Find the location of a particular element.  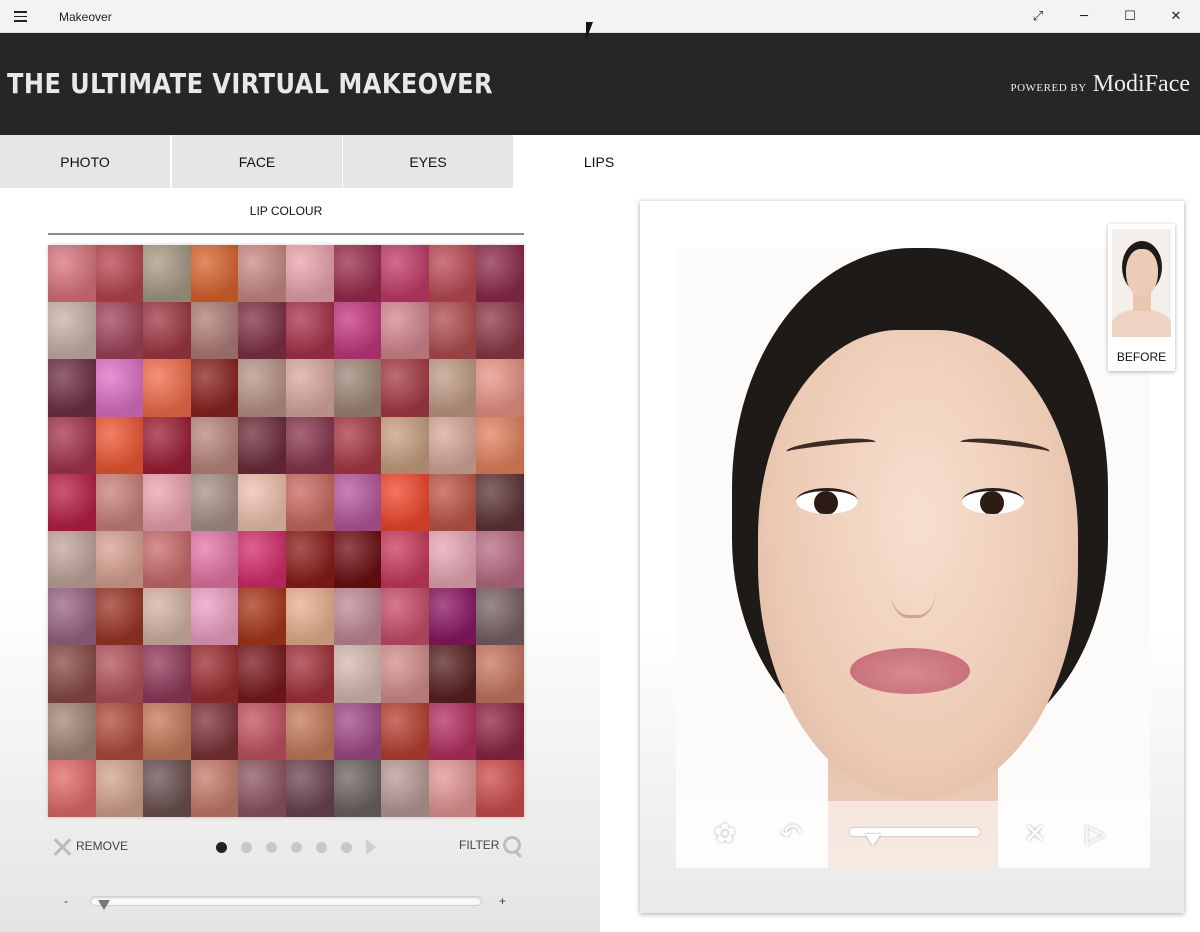

remove-button: REMOVE is located at coordinates (90, 846).